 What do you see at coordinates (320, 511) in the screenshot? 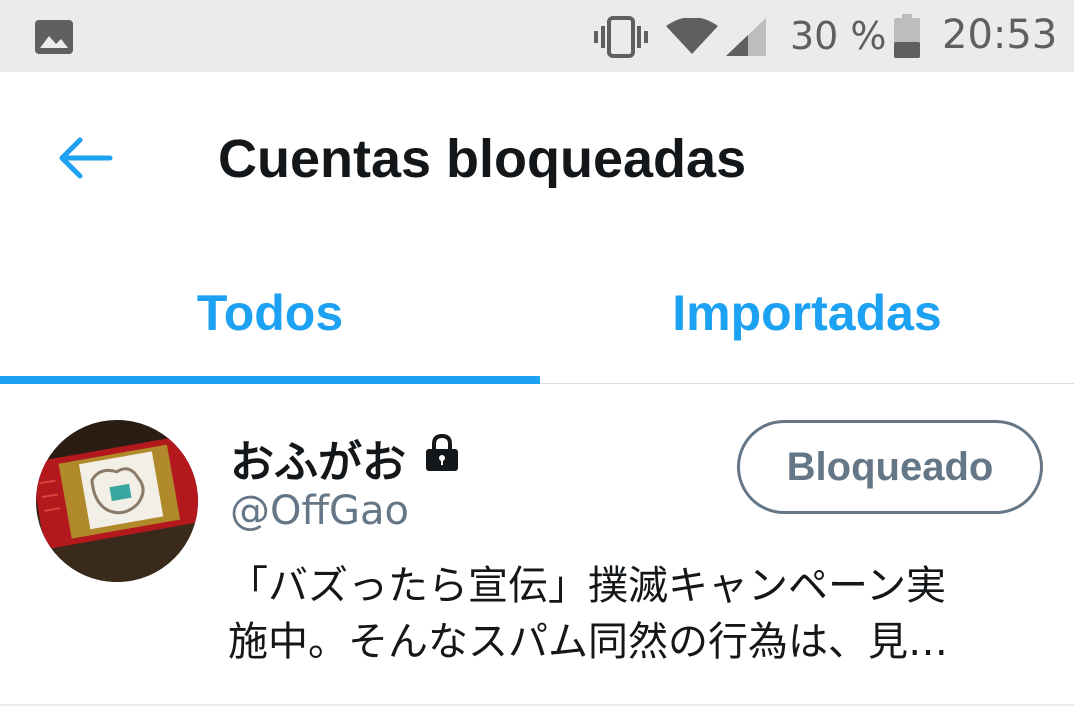
I see `username: @OffGao` at bounding box center [320, 511].